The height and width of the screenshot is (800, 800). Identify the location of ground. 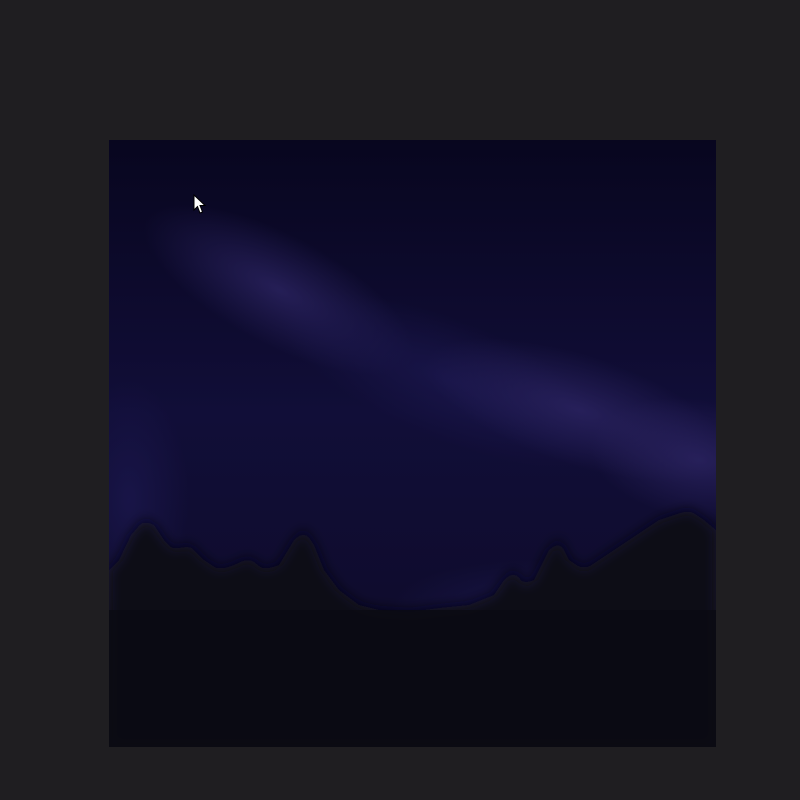
(412, 678).